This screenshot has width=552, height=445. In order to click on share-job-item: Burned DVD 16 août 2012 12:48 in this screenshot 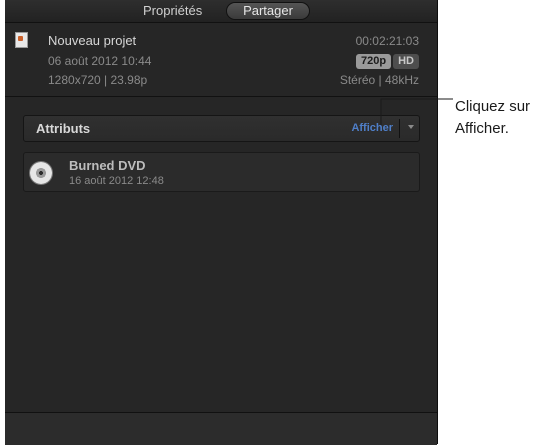, I will do `click(221, 172)`.